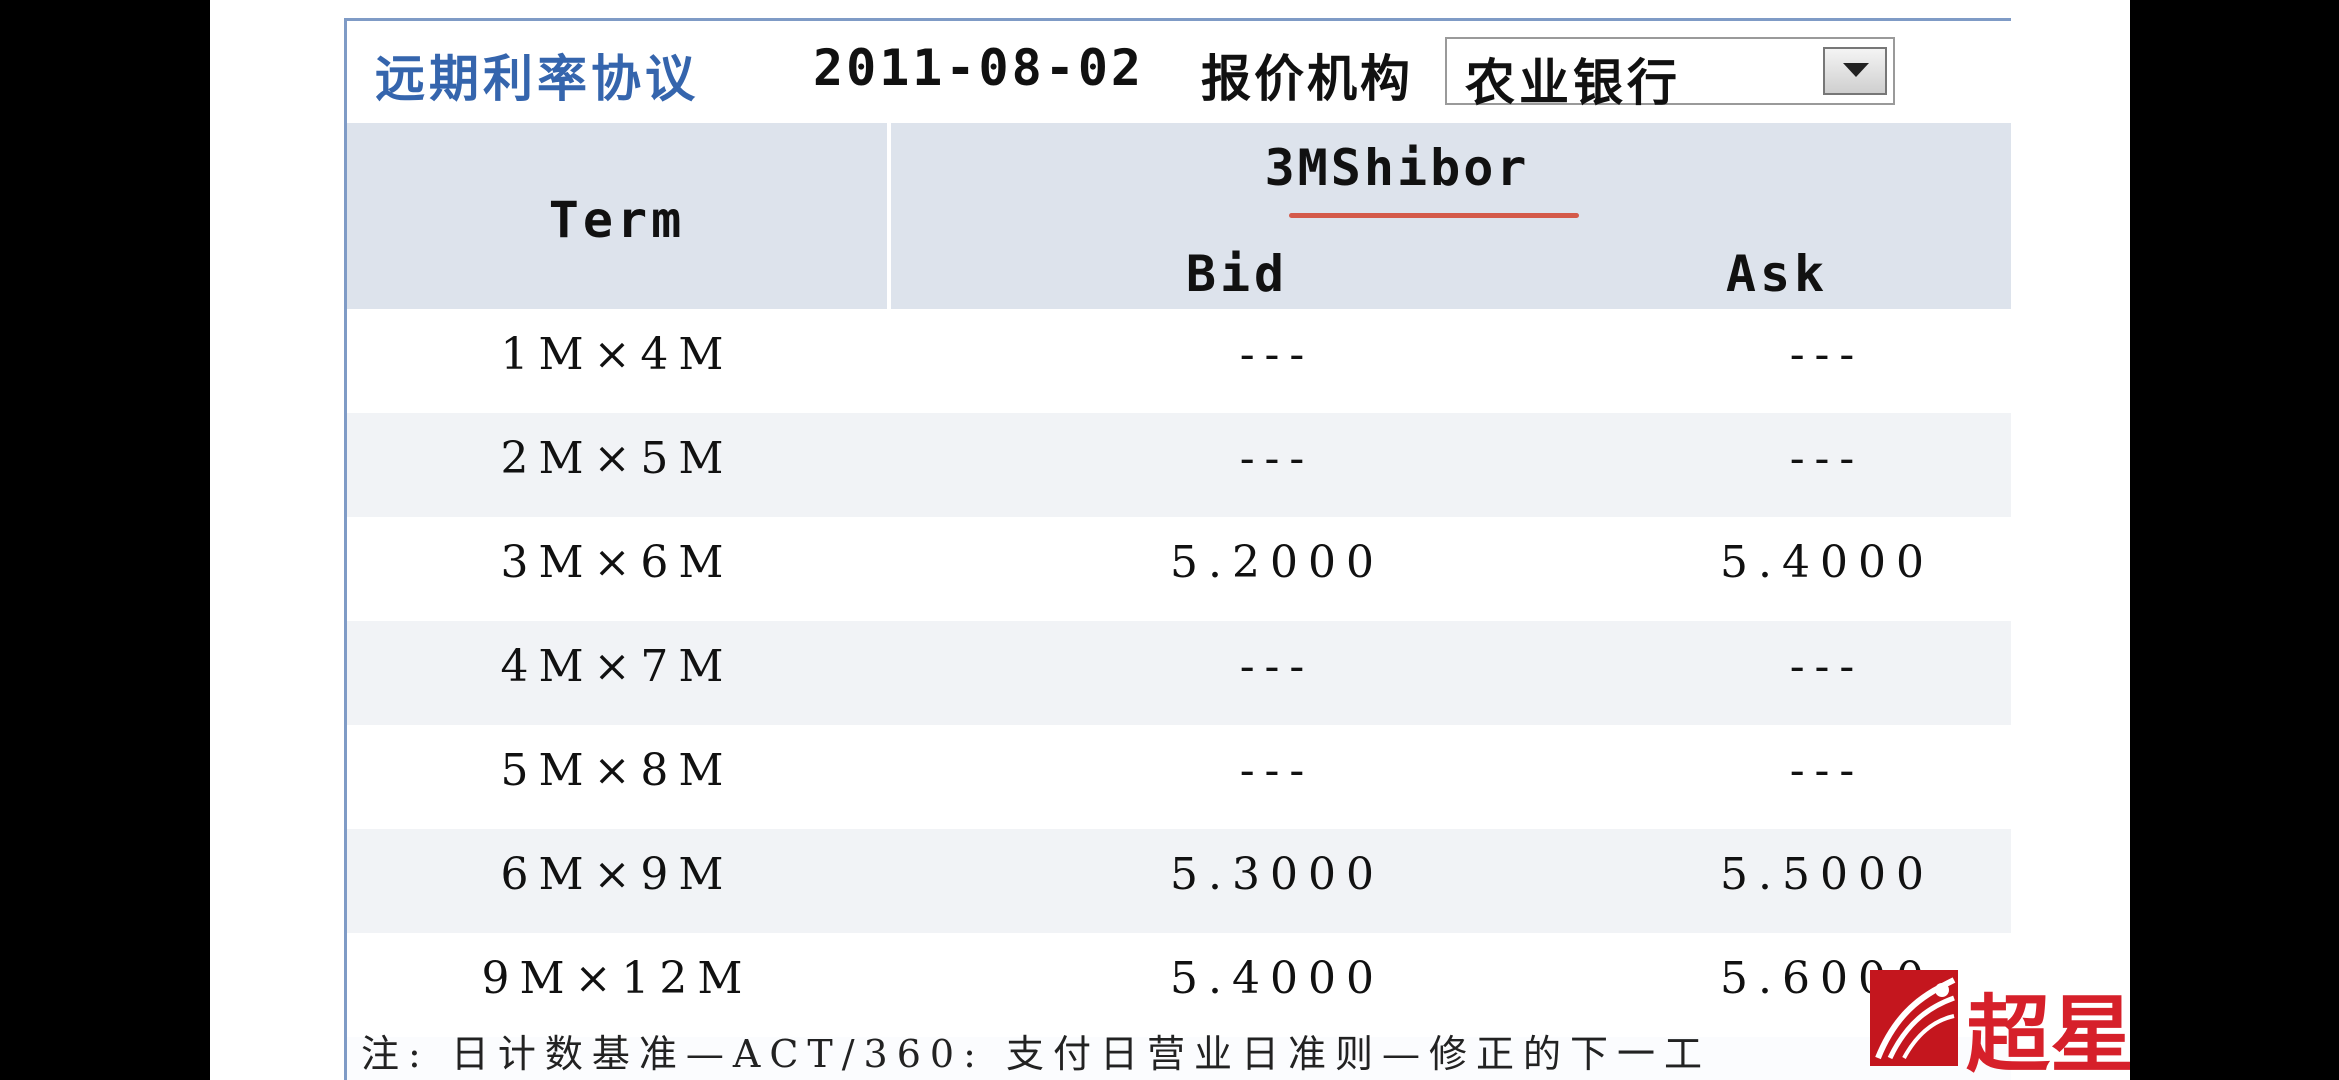 The width and height of the screenshot is (2339, 1080). I want to click on table-row: 9M×12M 5.4000 5.6000, so click(1179, 985).